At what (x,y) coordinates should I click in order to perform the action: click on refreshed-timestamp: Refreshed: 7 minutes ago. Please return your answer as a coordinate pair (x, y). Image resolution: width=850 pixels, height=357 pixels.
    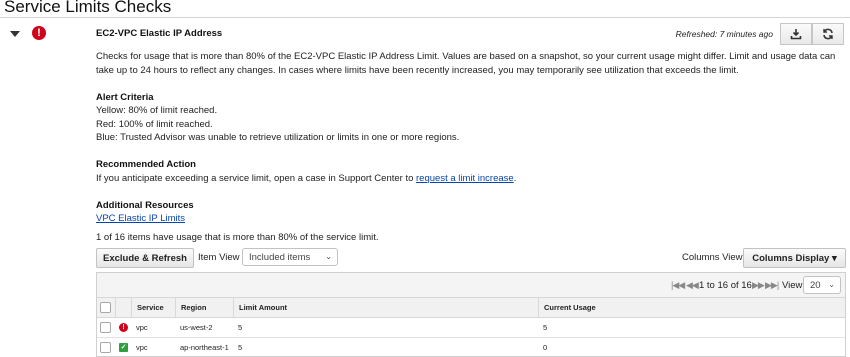
    Looking at the image, I should click on (724, 34).